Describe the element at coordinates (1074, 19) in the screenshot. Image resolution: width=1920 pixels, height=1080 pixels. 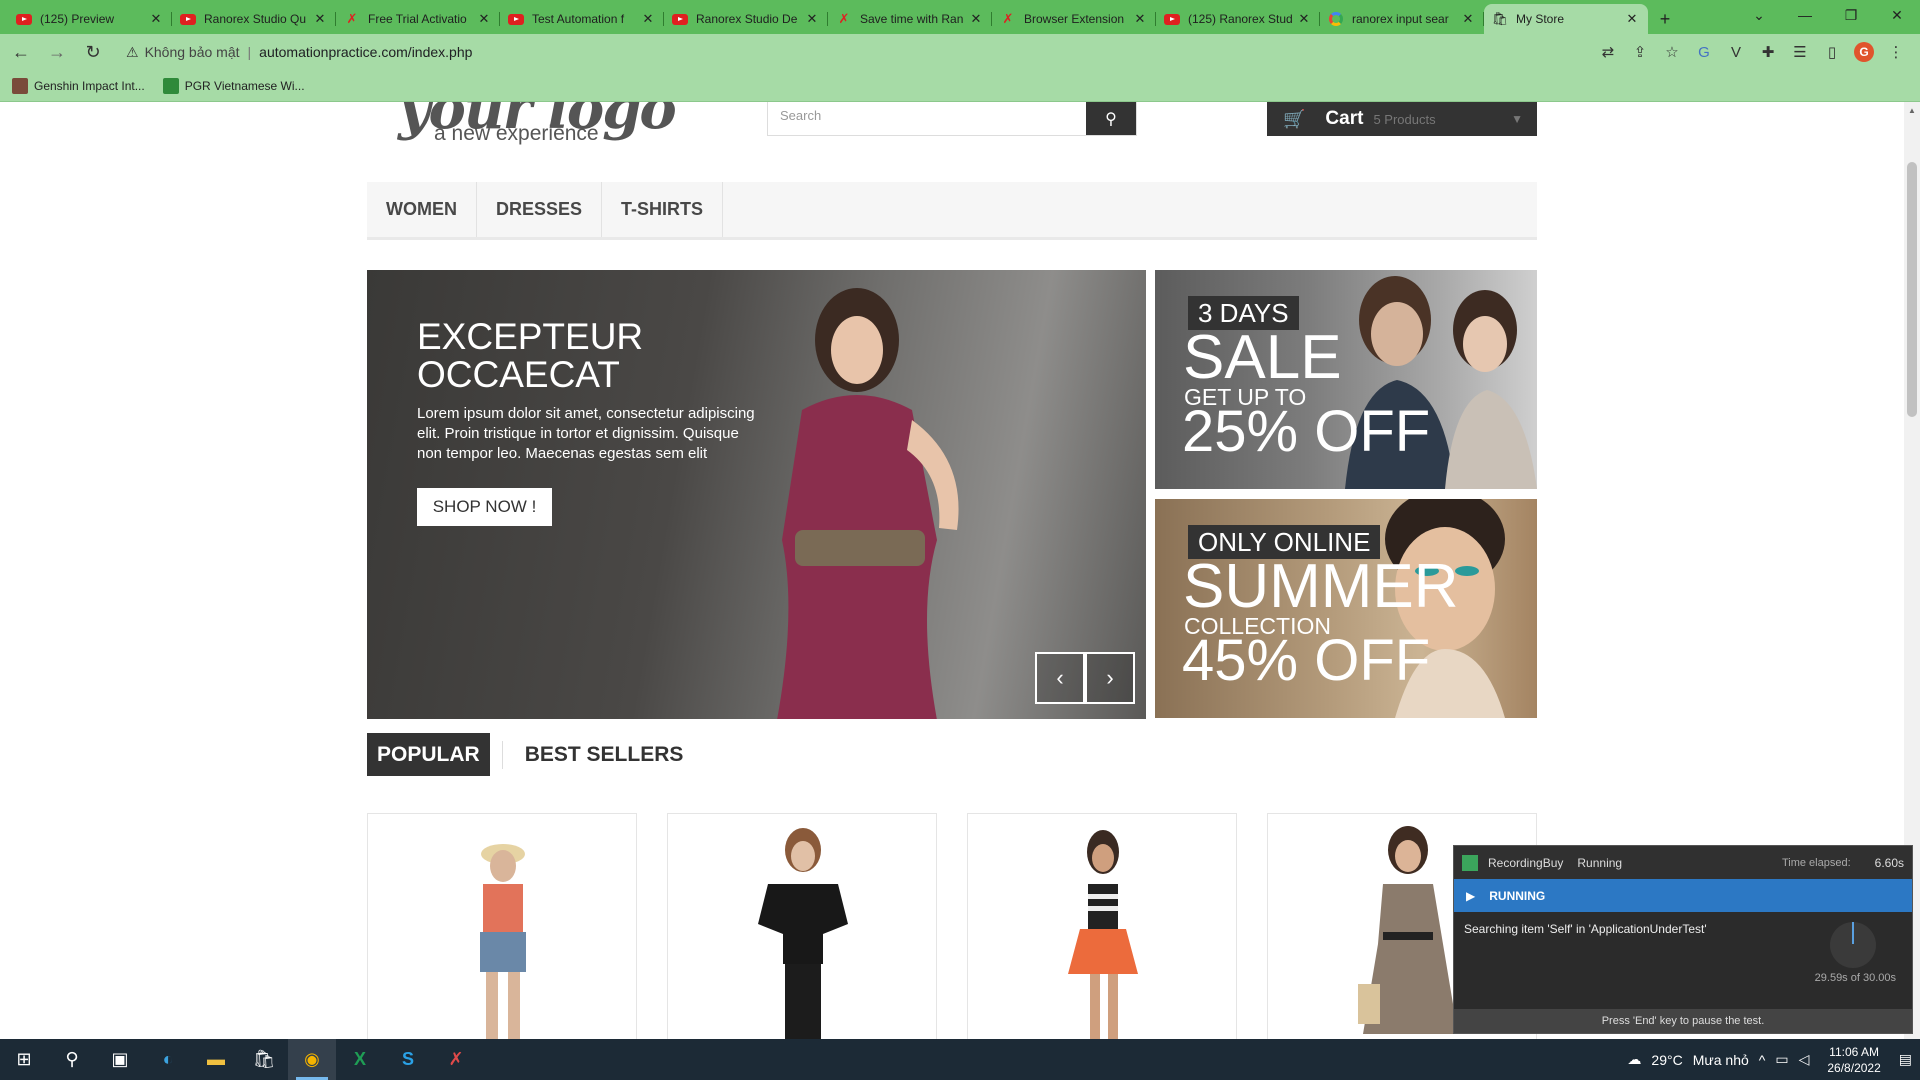
I see `browser-tab: ✗ Browser Extension ✕` at that location.